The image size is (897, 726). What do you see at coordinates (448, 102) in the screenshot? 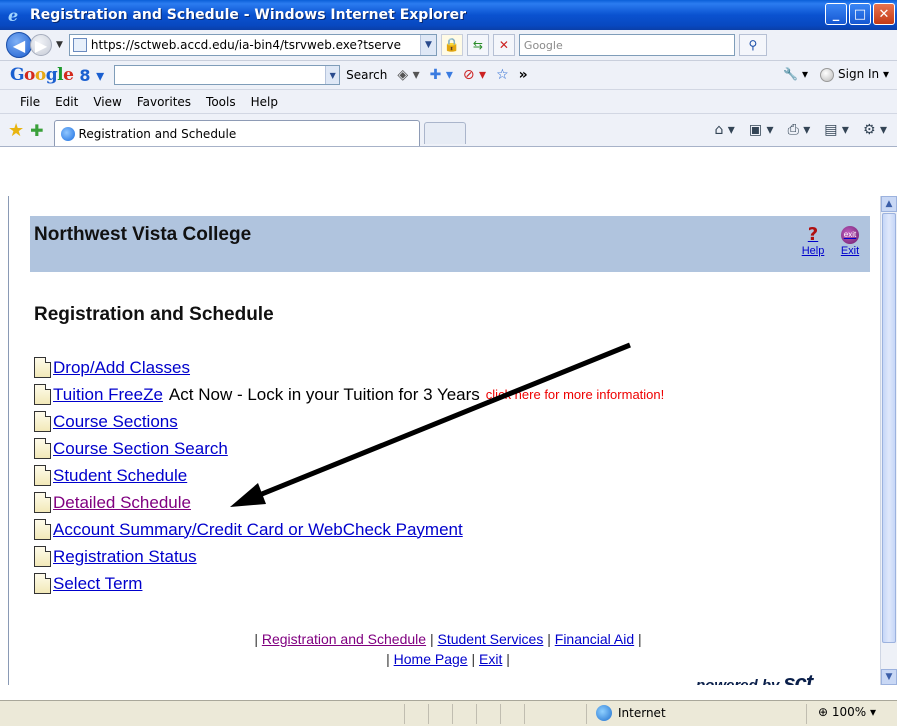
I see `menu-bar: File Edit View Favorites Tools Help` at bounding box center [448, 102].